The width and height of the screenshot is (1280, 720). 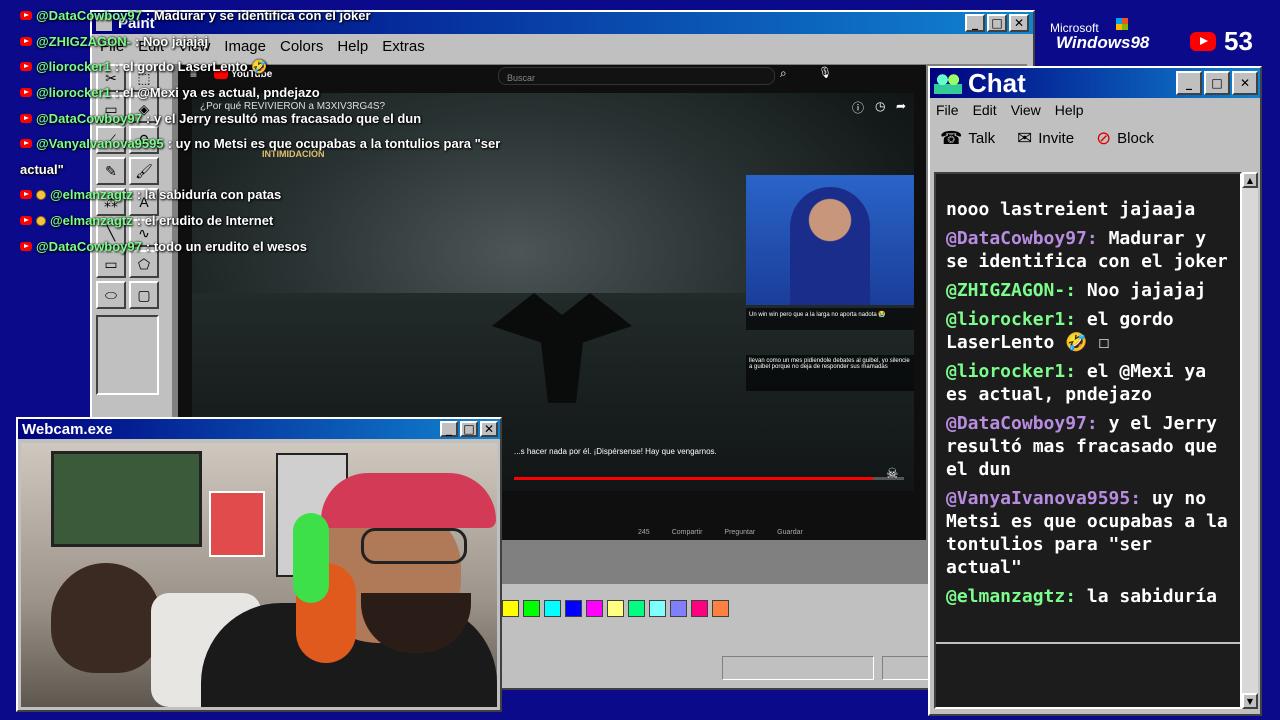 What do you see at coordinates (106, 618) in the screenshot?
I see `plush-bear` at bounding box center [106, 618].